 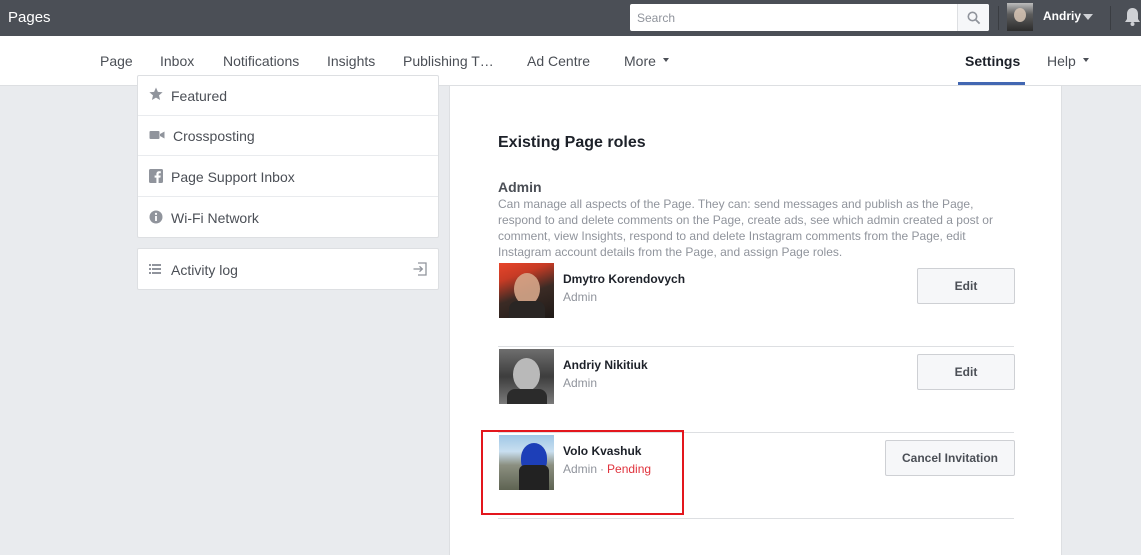 I want to click on star-icon, so click(x=156, y=93).